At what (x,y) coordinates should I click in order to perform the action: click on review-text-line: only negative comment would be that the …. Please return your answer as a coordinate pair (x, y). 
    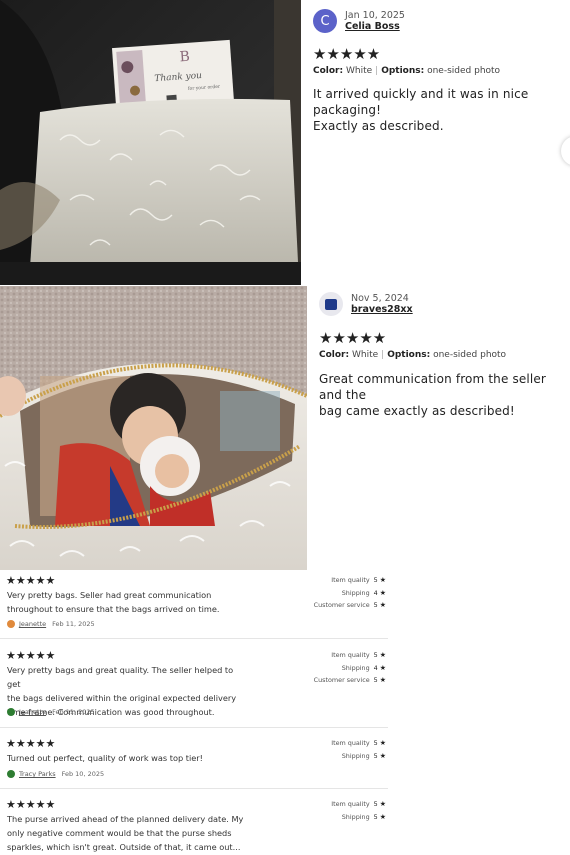
    Looking at the image, I should click on (119, 833).